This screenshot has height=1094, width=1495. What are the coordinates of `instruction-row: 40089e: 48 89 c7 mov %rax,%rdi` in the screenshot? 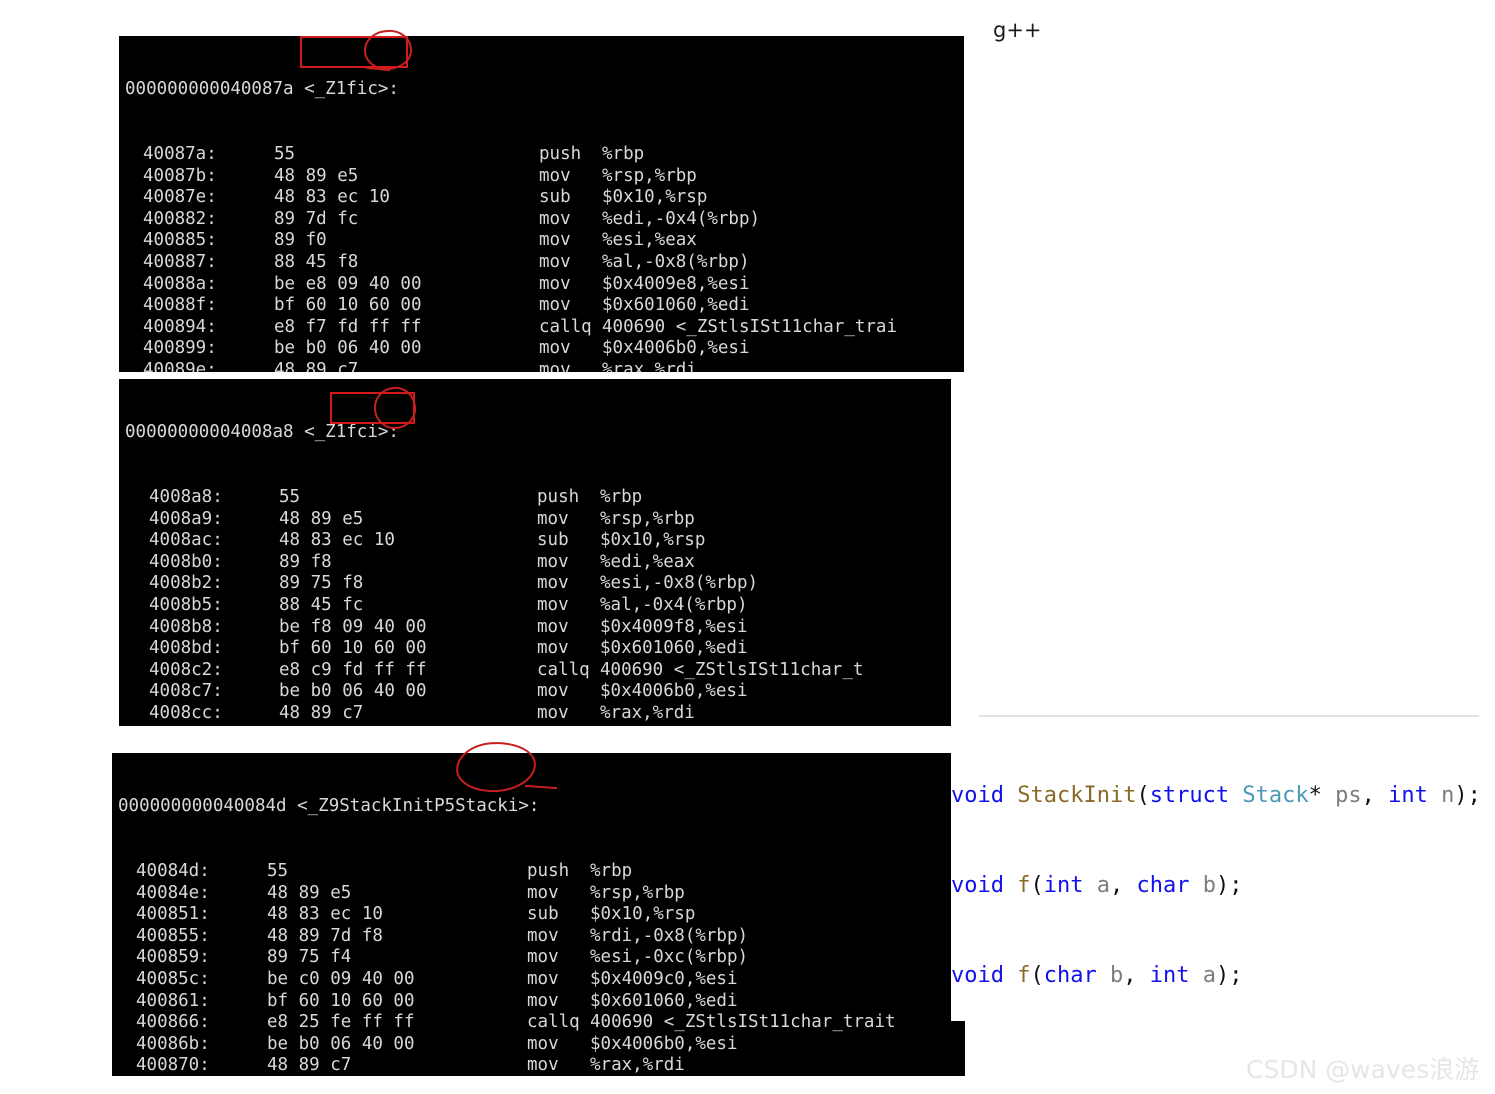 It's located at (541, 366).